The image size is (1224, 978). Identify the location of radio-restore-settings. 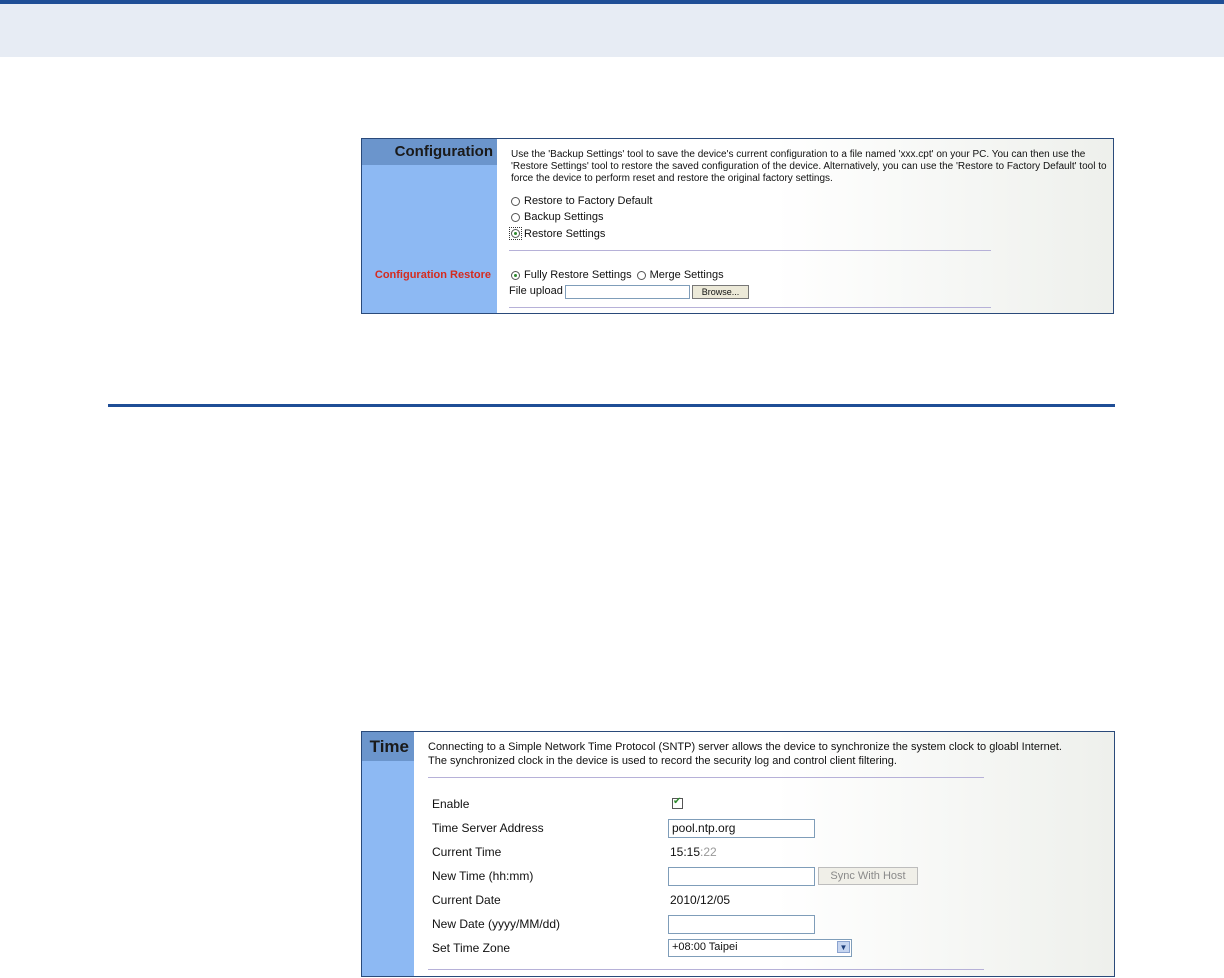
(515, 233).